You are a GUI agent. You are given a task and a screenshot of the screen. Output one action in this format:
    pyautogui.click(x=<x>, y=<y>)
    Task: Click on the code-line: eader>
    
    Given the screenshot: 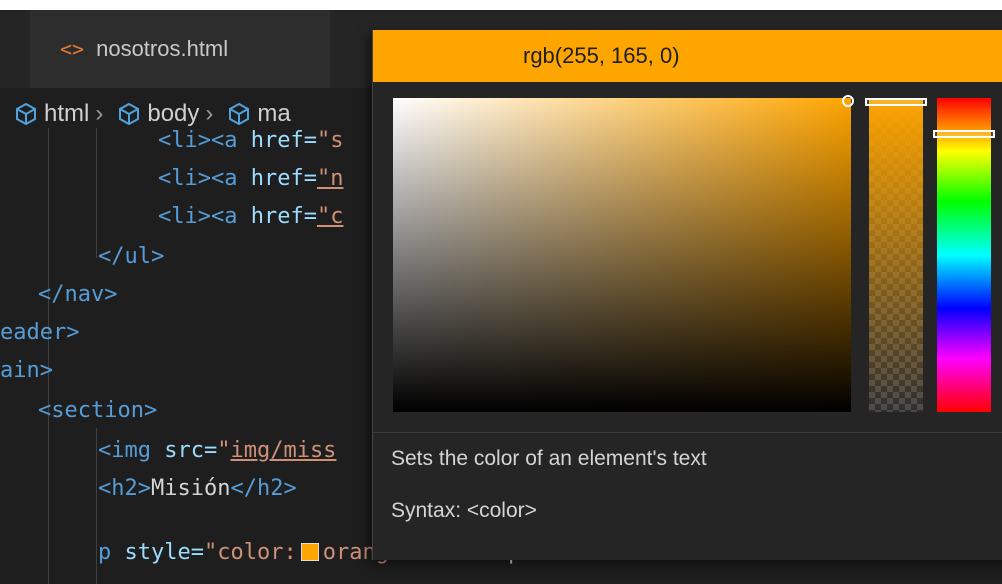 What is the action you would take?
    pyautogui.click(x=40, y=332)
    